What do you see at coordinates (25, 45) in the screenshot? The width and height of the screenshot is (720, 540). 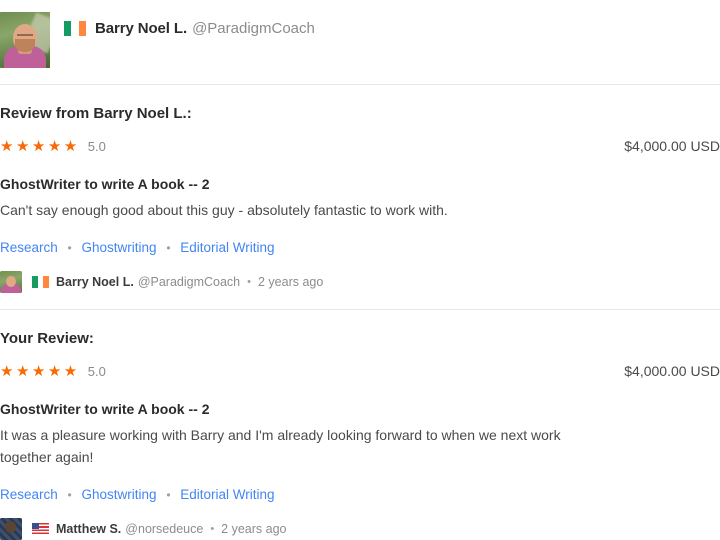 I see `avatar-beard` at bounding box center [25, 45].